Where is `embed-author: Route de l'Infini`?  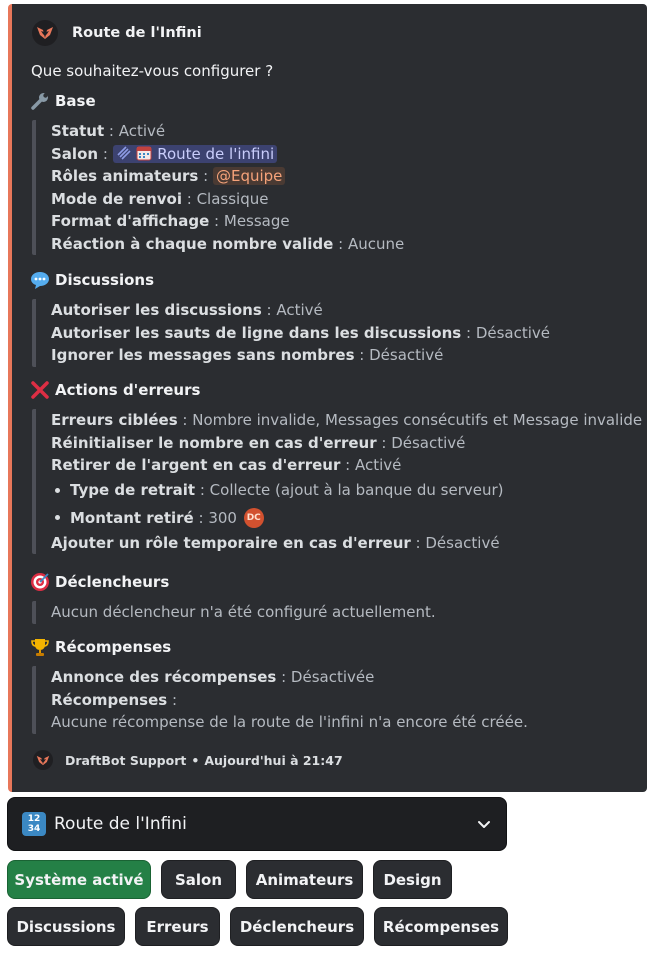 embed-author: Route de l'Infini is located at coordinates (117, 33).